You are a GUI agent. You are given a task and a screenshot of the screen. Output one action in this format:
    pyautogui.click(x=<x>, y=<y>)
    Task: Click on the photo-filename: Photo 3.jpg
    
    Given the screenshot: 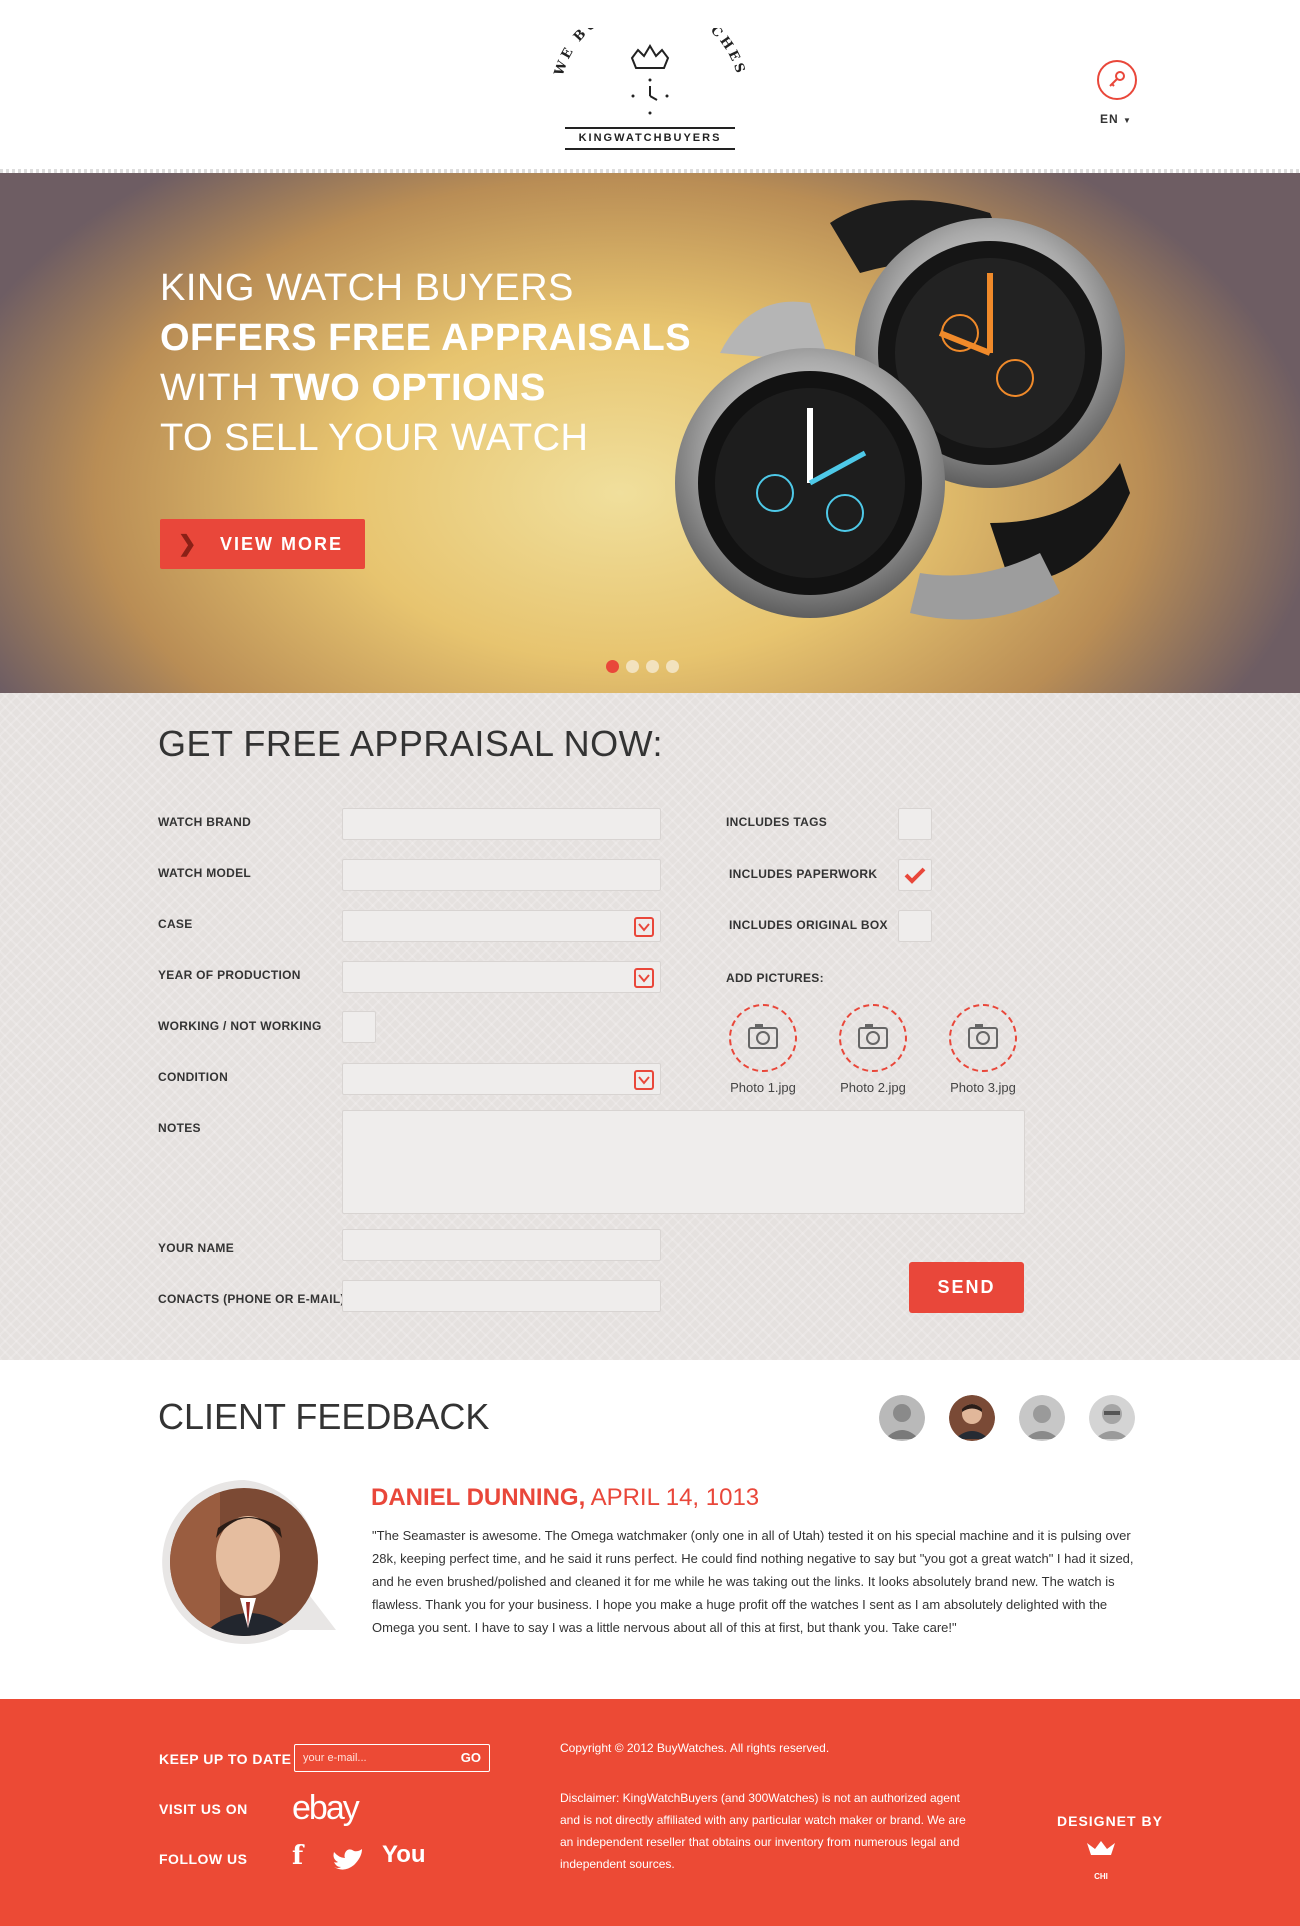 What is the action you would take?
    pyautogui.click(x=983, y=1087)
    